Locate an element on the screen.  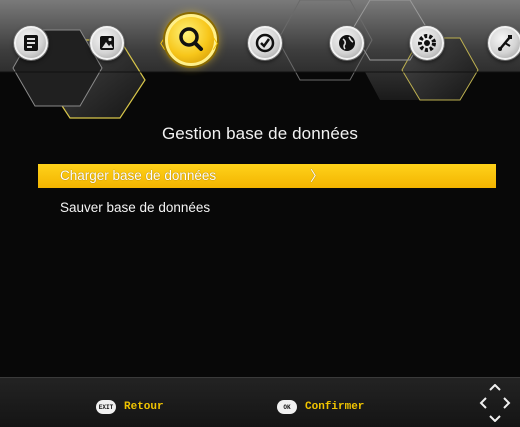
back-hint: EXIT Retour is located at coordinates (130, 407).